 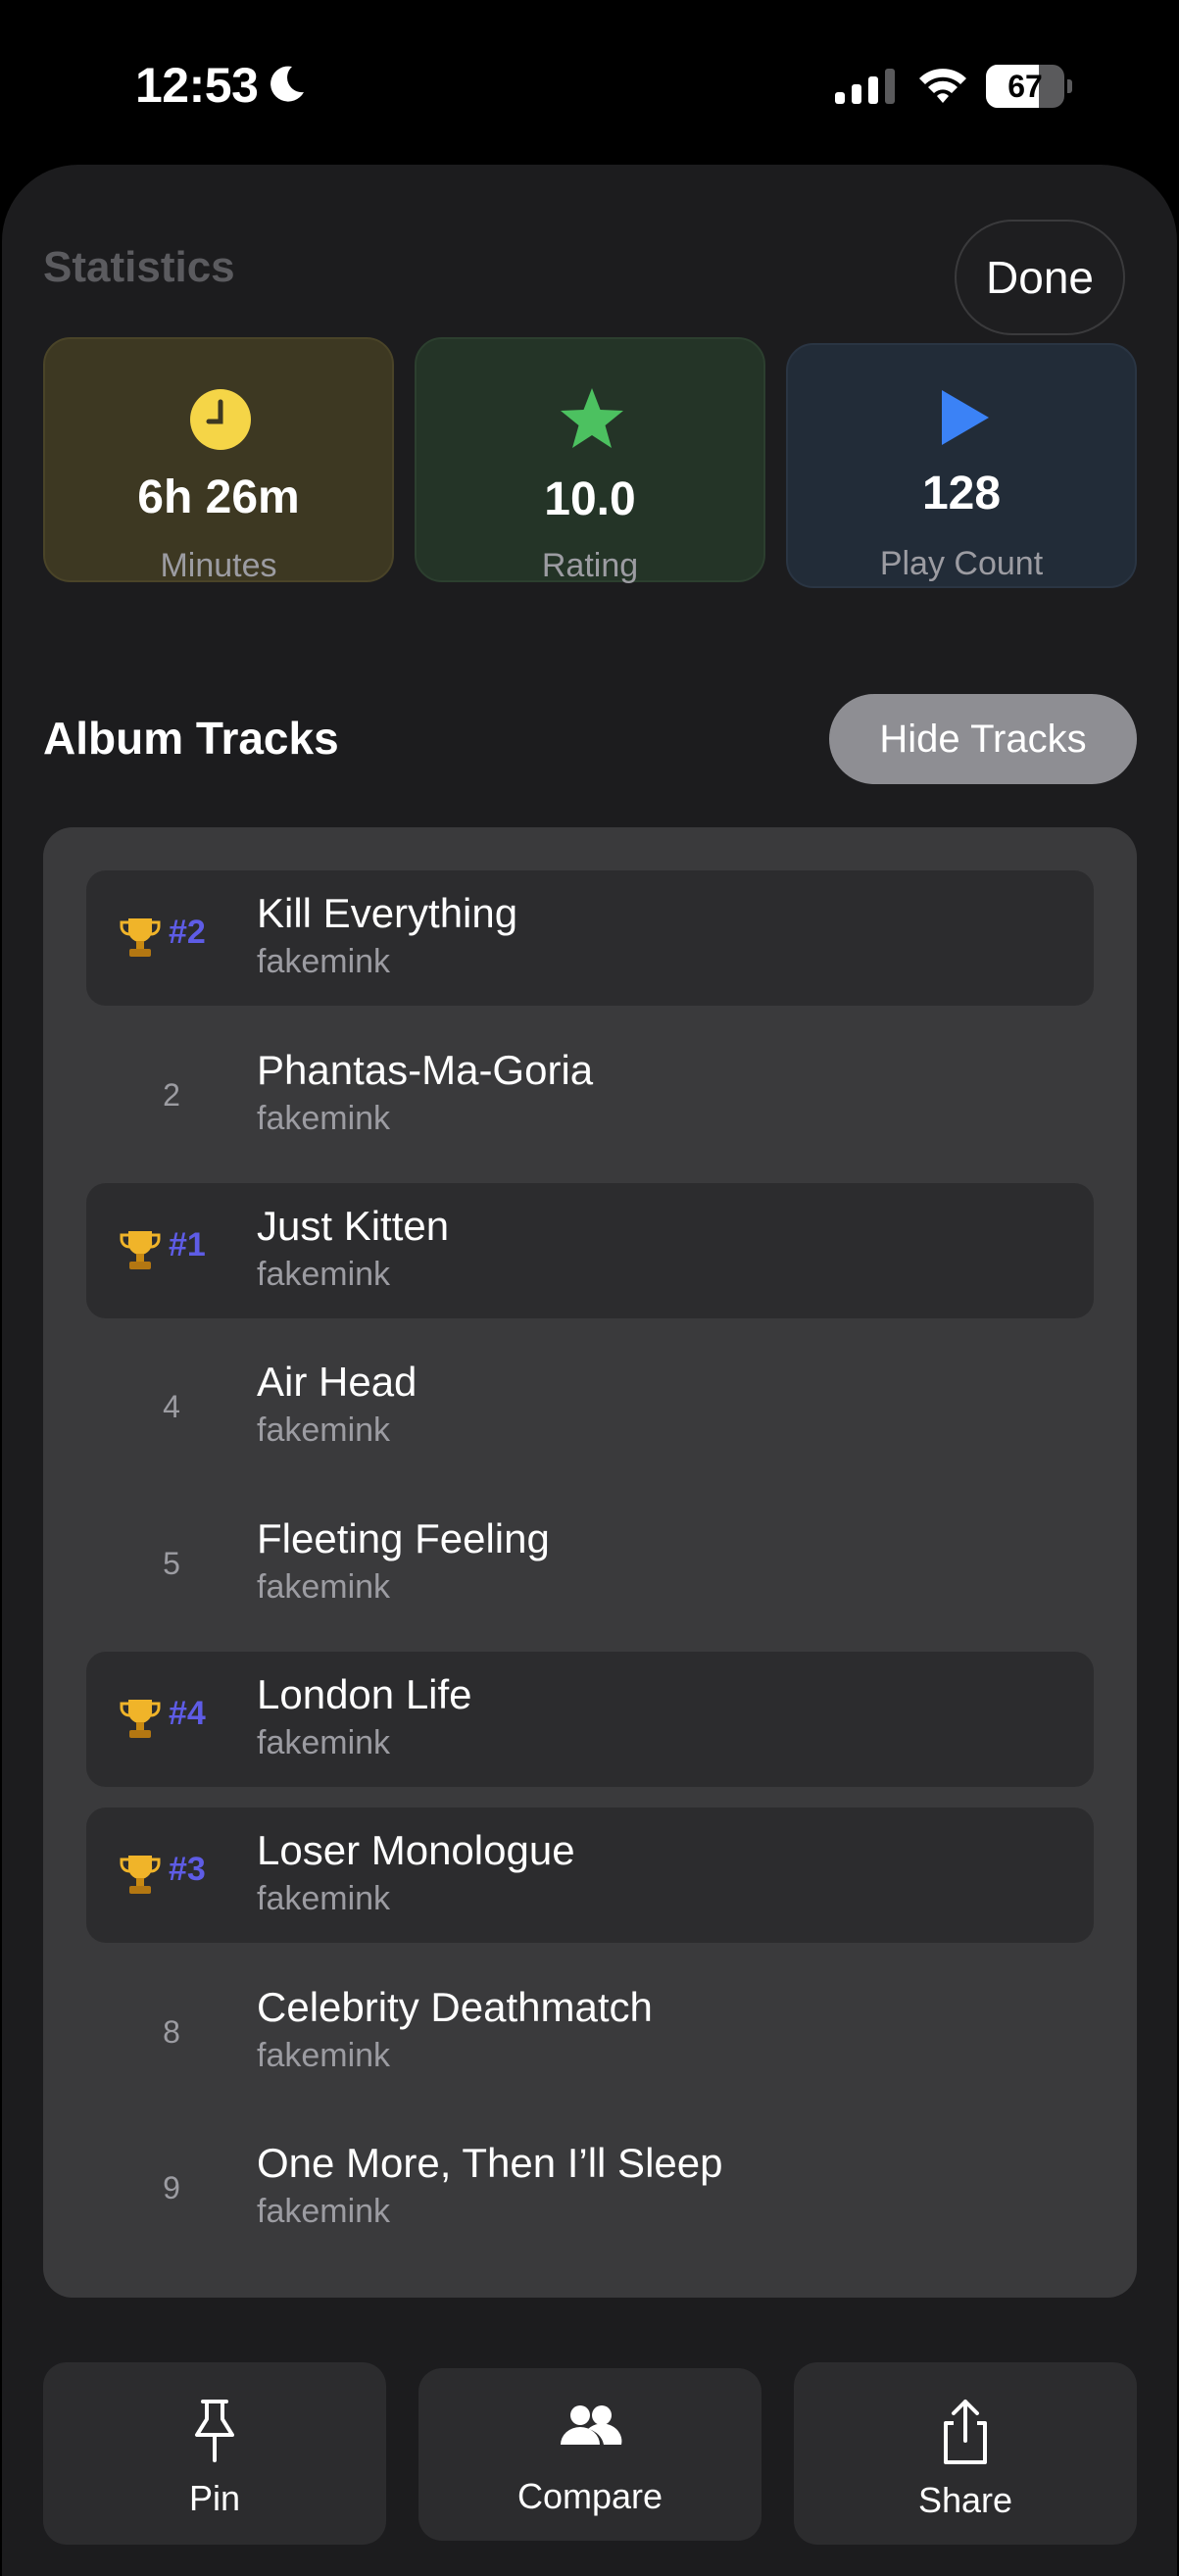 What do you see at coordinates (589, 2454) in the screenshot?
I see `compare-button: Compare` at bounding box center [589, 2454].